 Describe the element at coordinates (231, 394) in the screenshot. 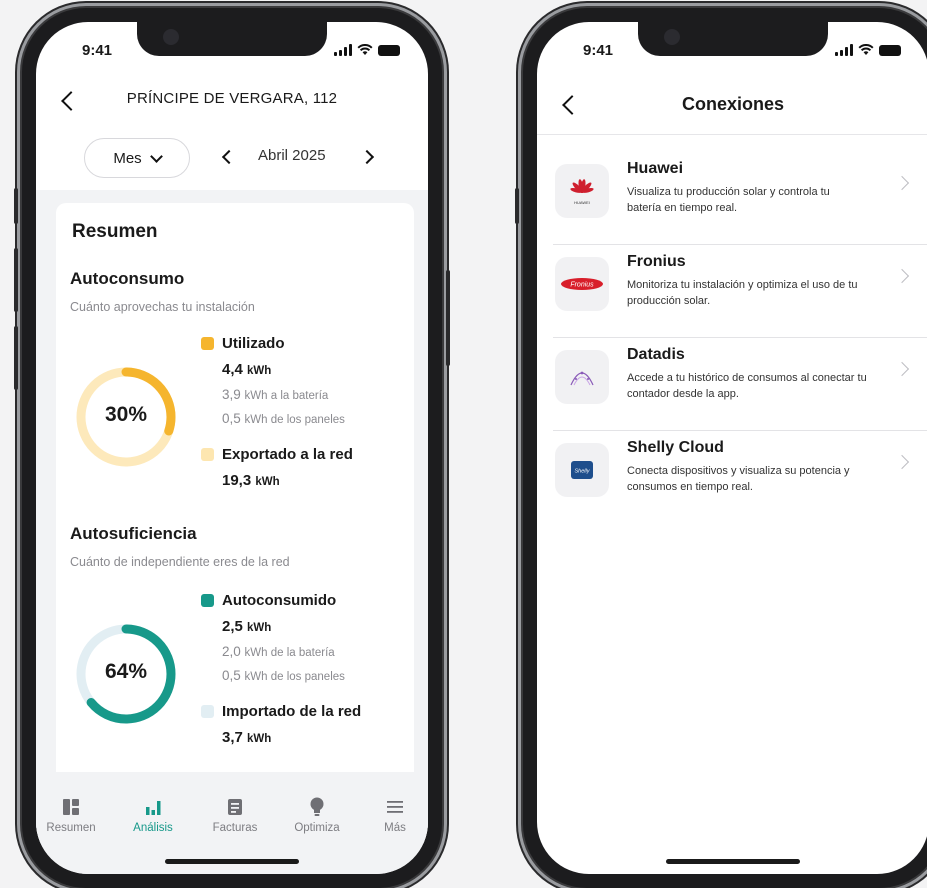

I see `battery-value: 3,9` at that location.